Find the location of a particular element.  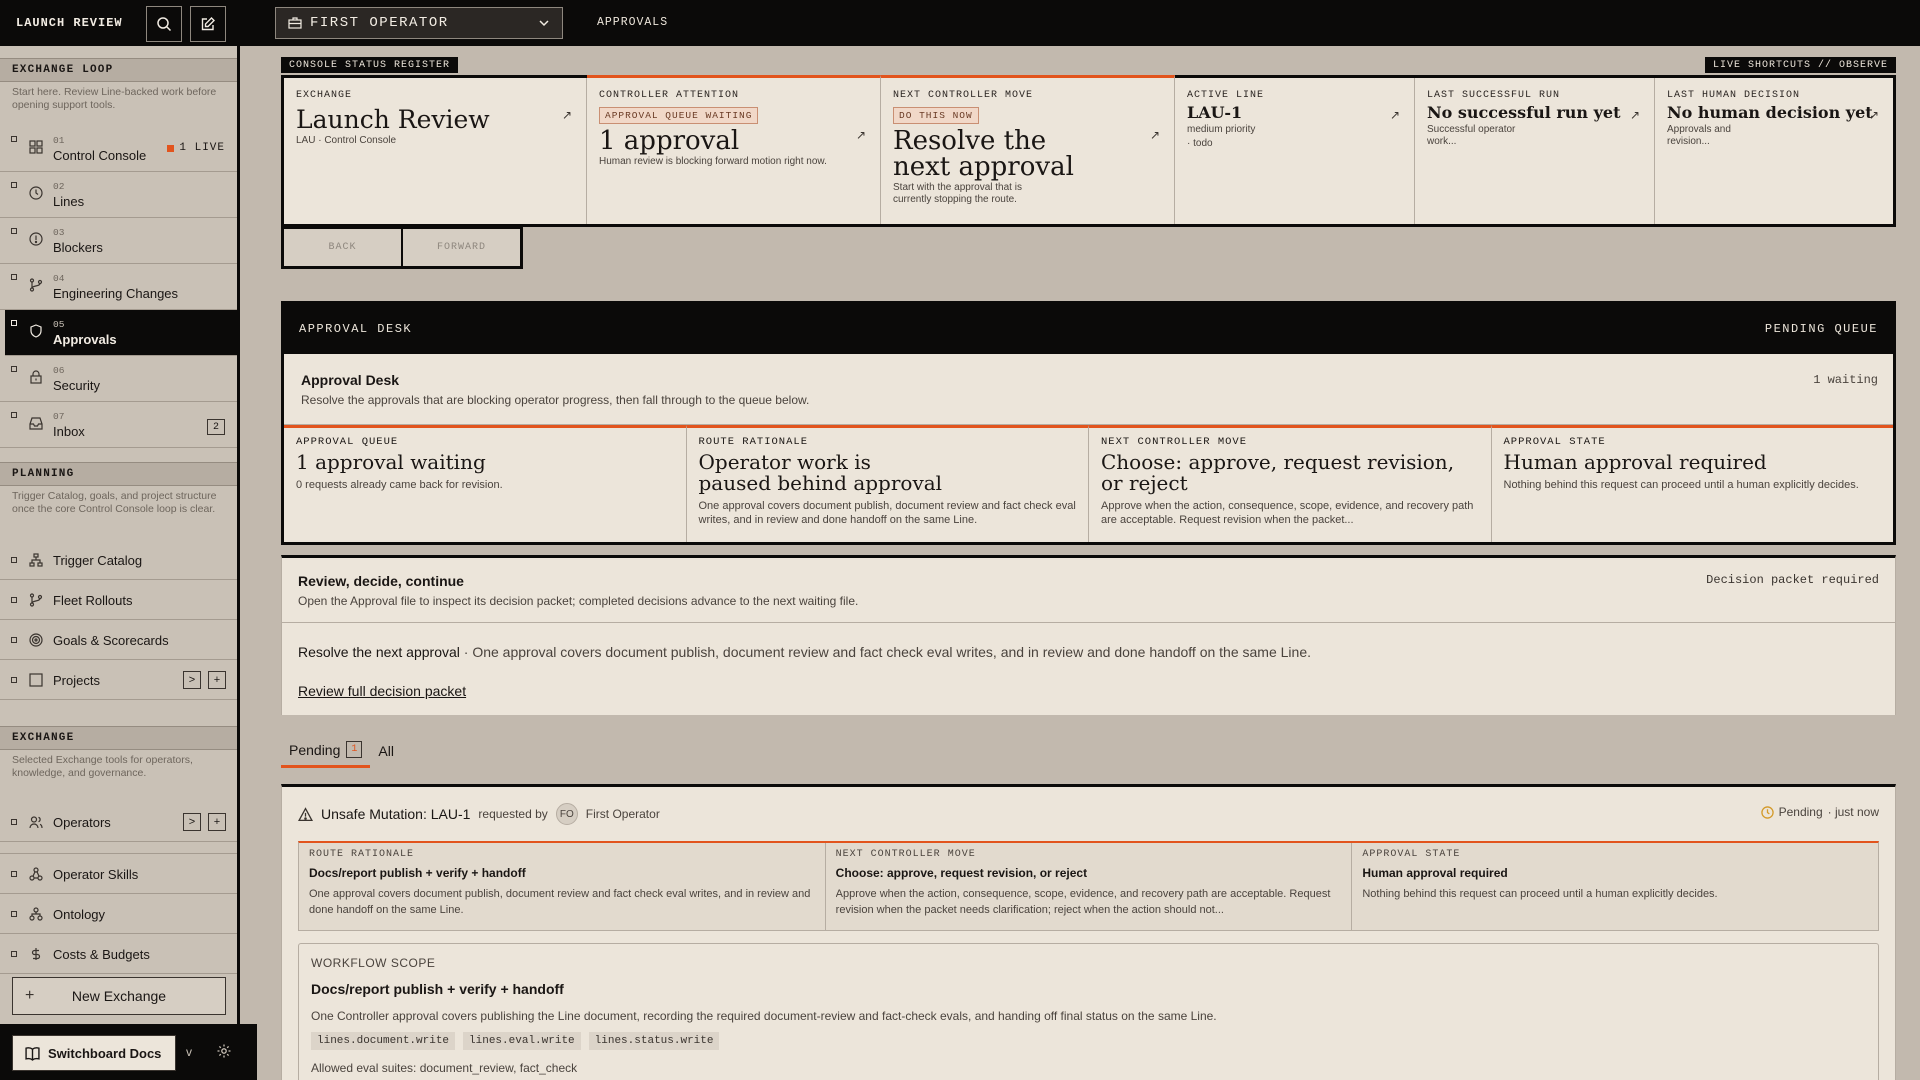

divider is located at coordinates (1088, 622).